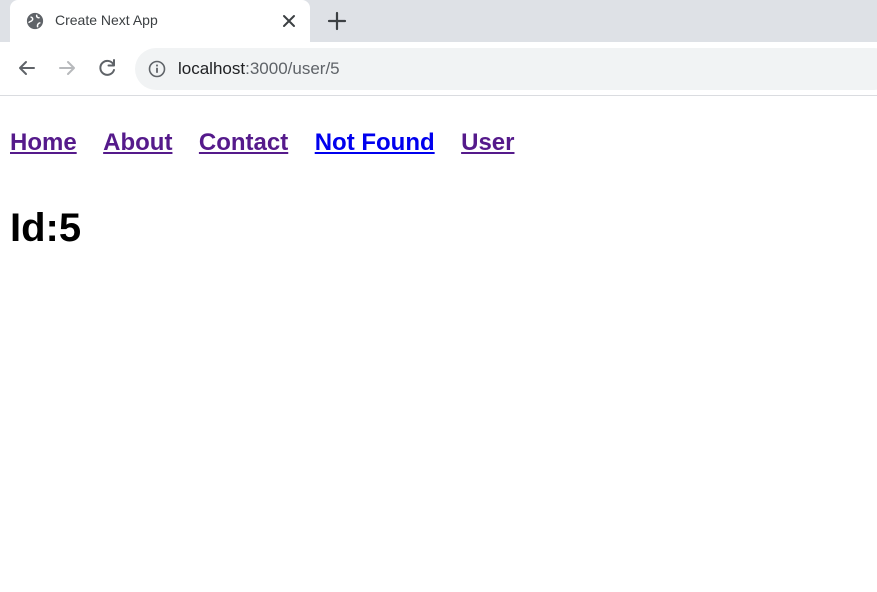 This screenshot has width=877, height=592. I want to click on reload-icon, so click(107, 68).